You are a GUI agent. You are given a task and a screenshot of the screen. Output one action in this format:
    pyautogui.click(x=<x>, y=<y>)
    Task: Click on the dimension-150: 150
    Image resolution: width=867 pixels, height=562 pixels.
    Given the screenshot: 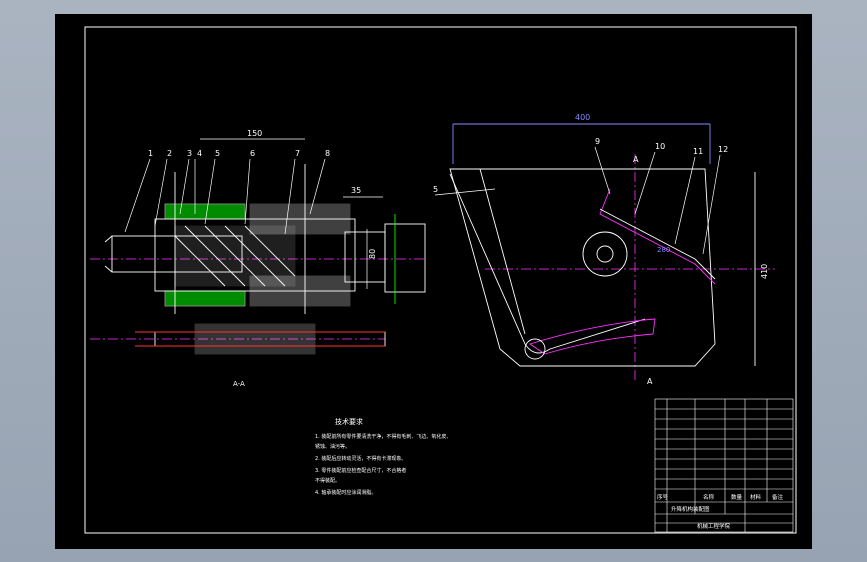 What is the action you would take?
    pyautogui.click(x=254, y=133)
    